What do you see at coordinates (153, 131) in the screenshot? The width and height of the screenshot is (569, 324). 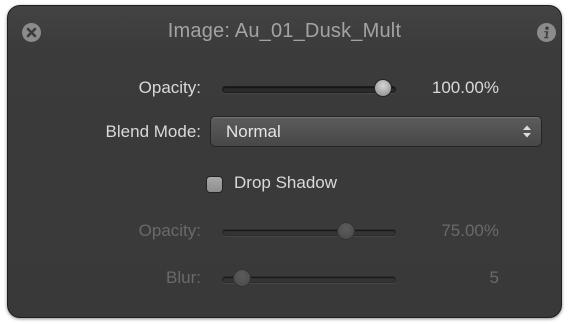 I see `blend-mode-label: Blend Mode:` at bounding box center [153, 131].